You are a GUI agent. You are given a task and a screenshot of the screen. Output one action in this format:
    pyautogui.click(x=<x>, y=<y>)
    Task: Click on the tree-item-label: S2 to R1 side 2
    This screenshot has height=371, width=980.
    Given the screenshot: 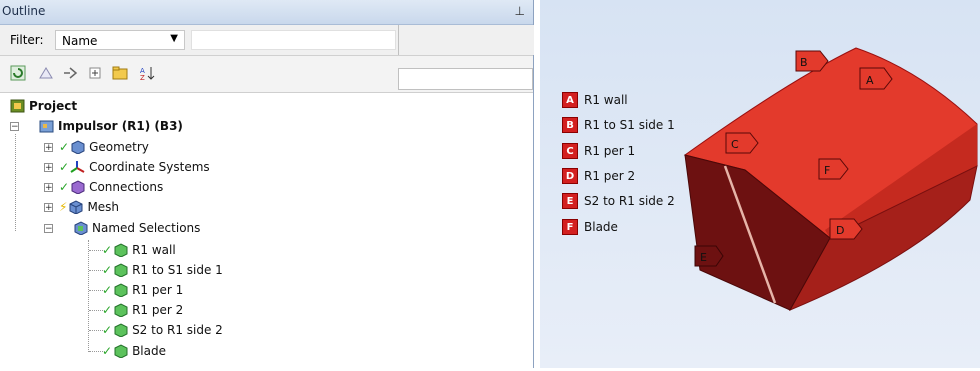 What is the action you would take?
    pyautogui.click(x=177, y=330)
    